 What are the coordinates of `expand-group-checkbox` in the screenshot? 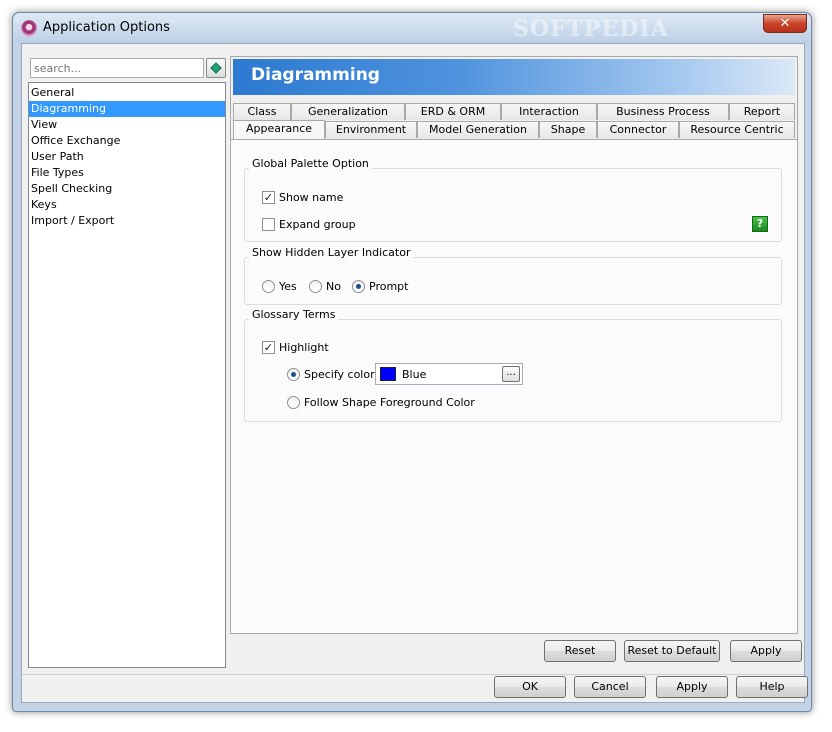 It's located at (268, 224).